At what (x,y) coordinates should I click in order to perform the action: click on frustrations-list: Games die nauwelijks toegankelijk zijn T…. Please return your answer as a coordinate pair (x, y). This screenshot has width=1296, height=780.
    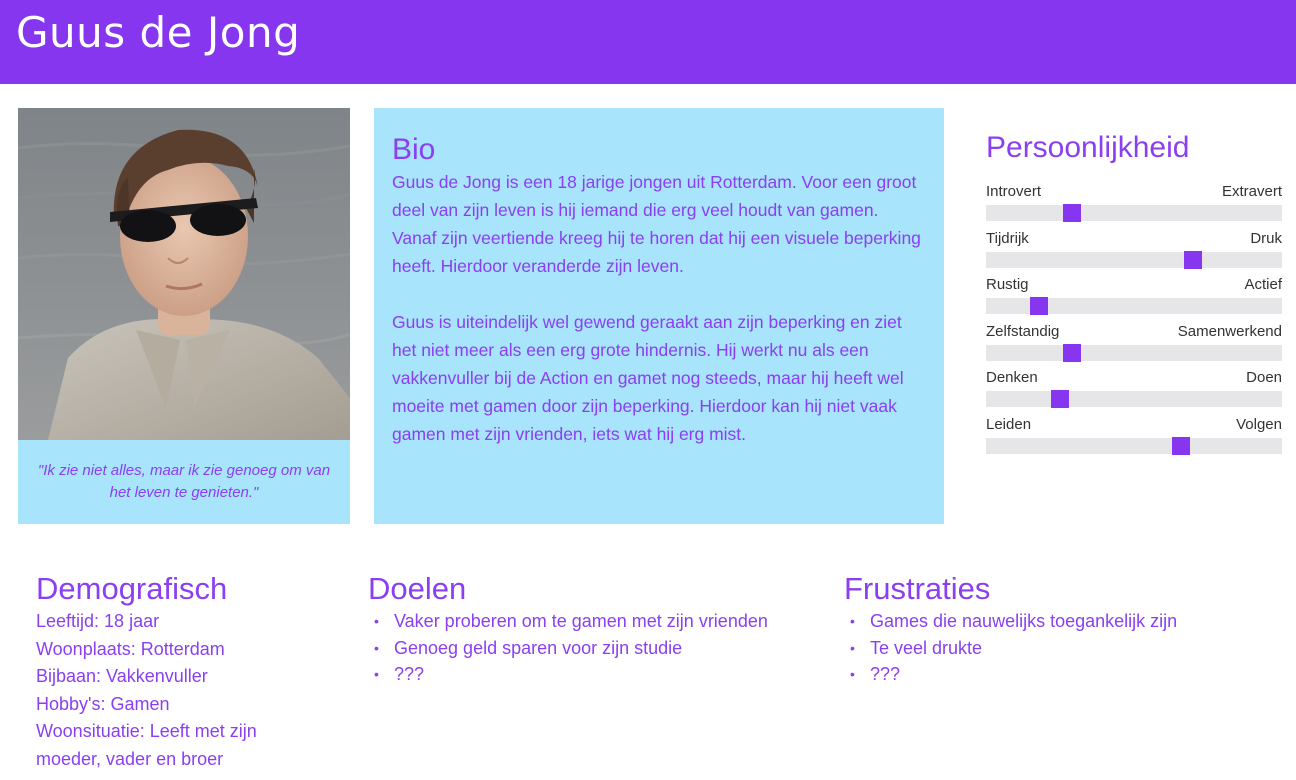
    Looking at the image, I should click on (1064, 648).